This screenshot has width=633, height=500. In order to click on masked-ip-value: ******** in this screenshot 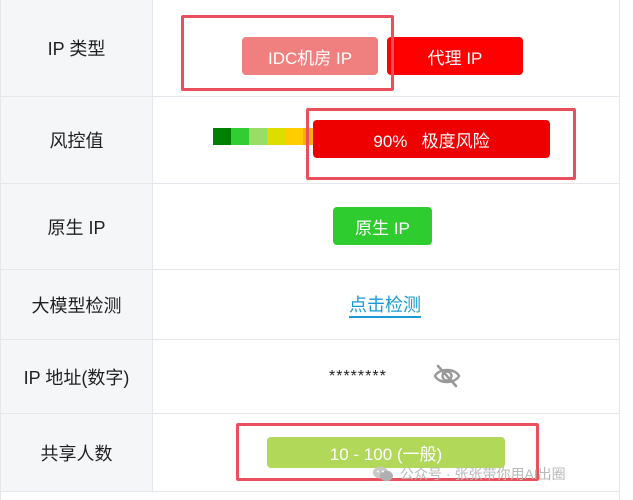, I will do `click(358, 376)`.